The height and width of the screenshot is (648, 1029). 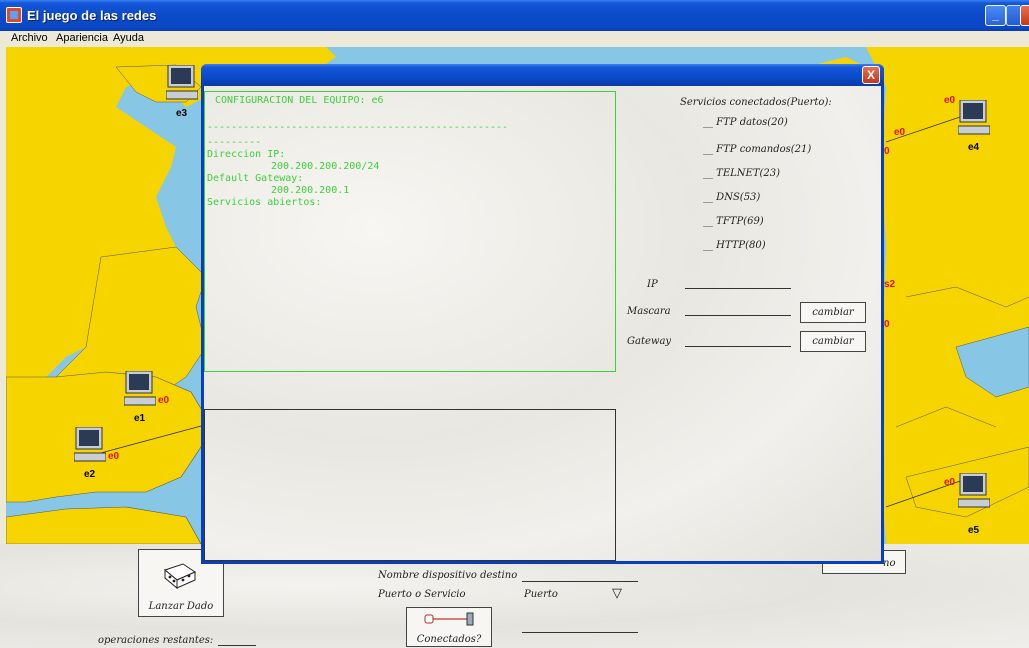 I want to click on device-name: e4, so click(x=974, y=147).